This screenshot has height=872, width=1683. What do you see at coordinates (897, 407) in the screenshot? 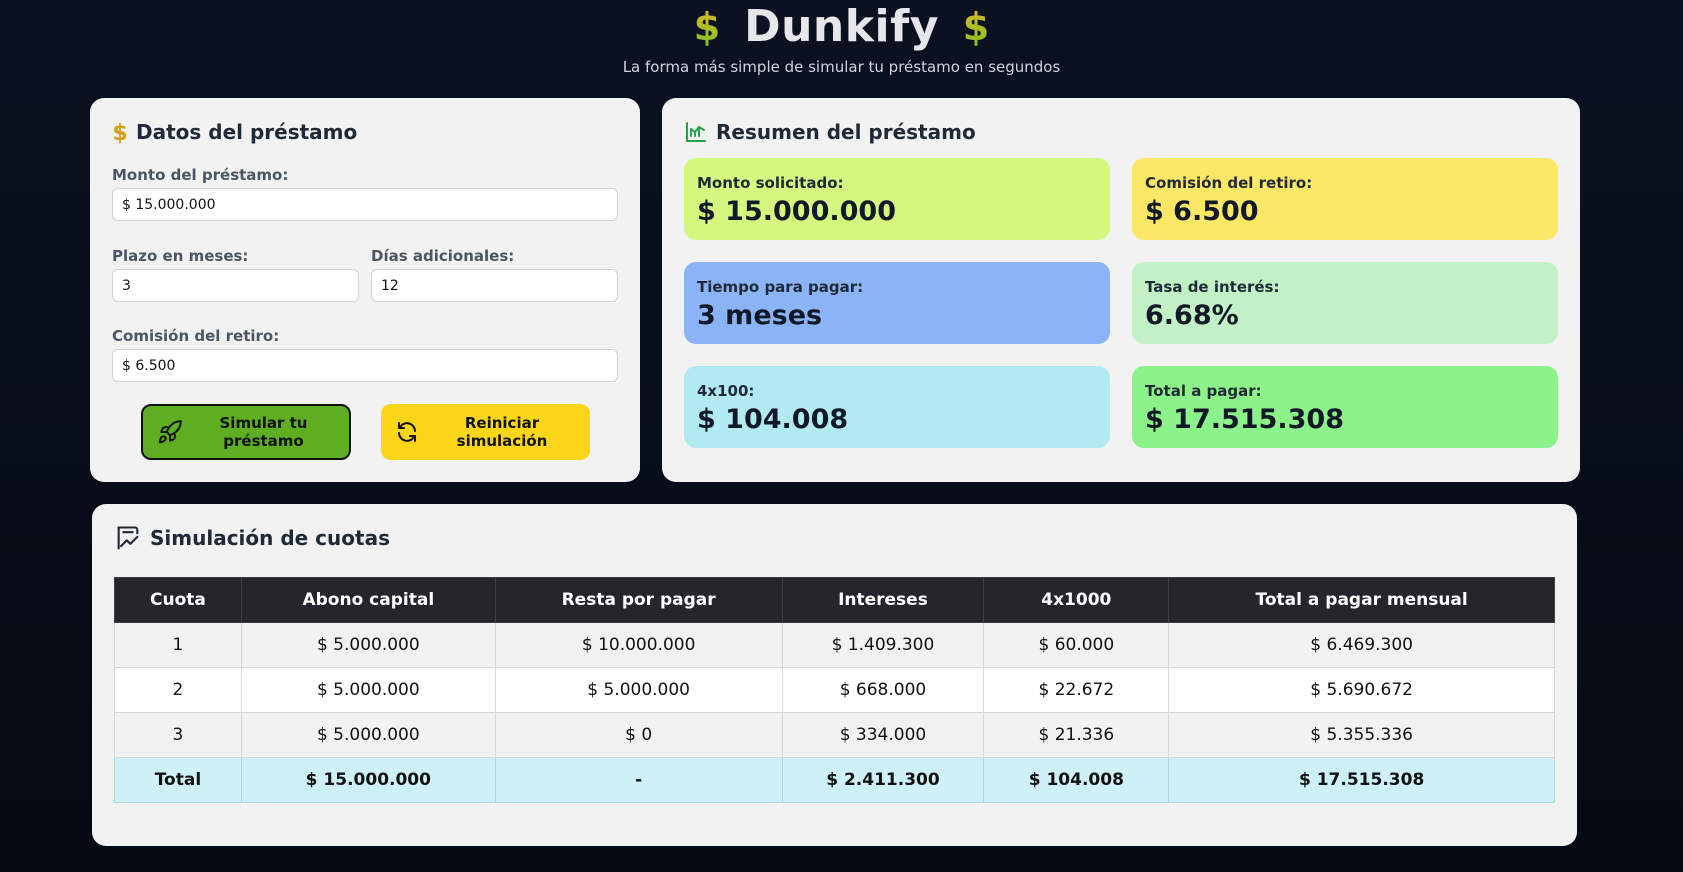
I see `tile-4x100: 4x100: $ 104.008` at bounding box center [897, 407].